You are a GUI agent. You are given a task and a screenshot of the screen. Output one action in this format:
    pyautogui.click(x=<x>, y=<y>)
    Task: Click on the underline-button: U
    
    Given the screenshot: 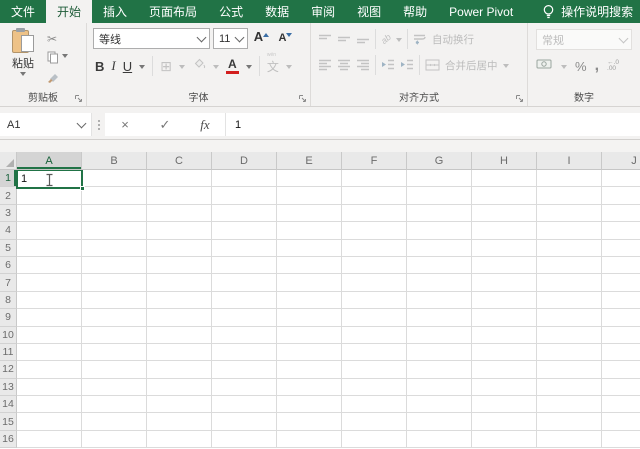 What is the action you would take?
    pyautogui.click(x=127, y=66)
    